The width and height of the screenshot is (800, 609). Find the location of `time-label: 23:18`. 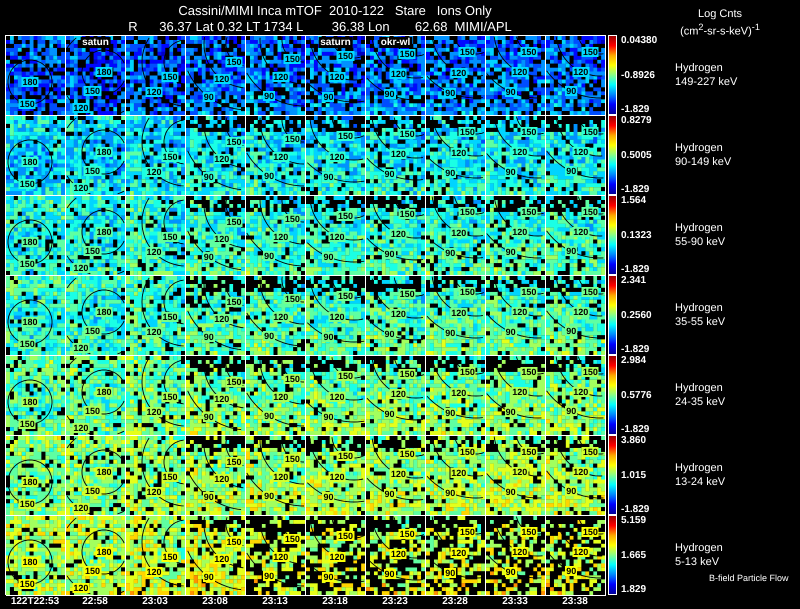

time-label: 23:18 is located at coordinates (335, 602).